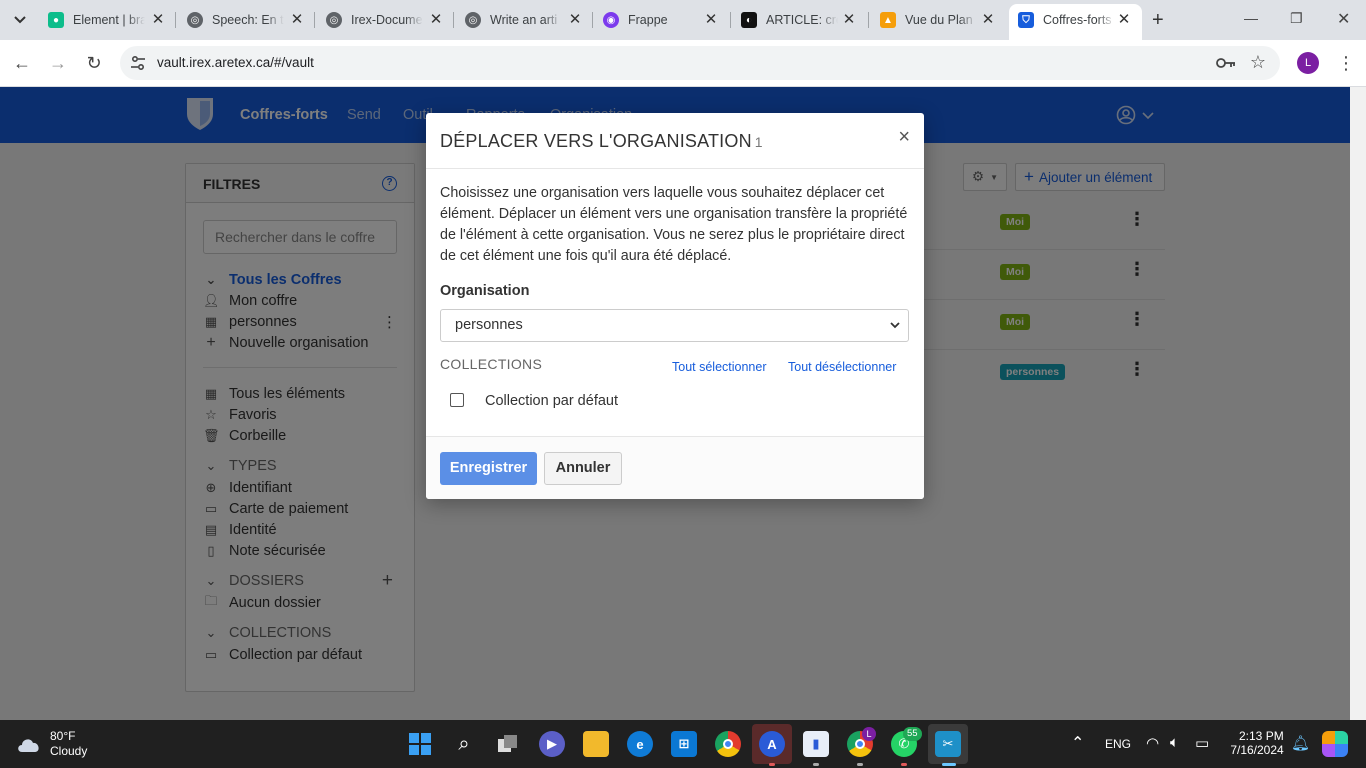  I want to click on weather-temperature: 80°F, so click(63, 736).